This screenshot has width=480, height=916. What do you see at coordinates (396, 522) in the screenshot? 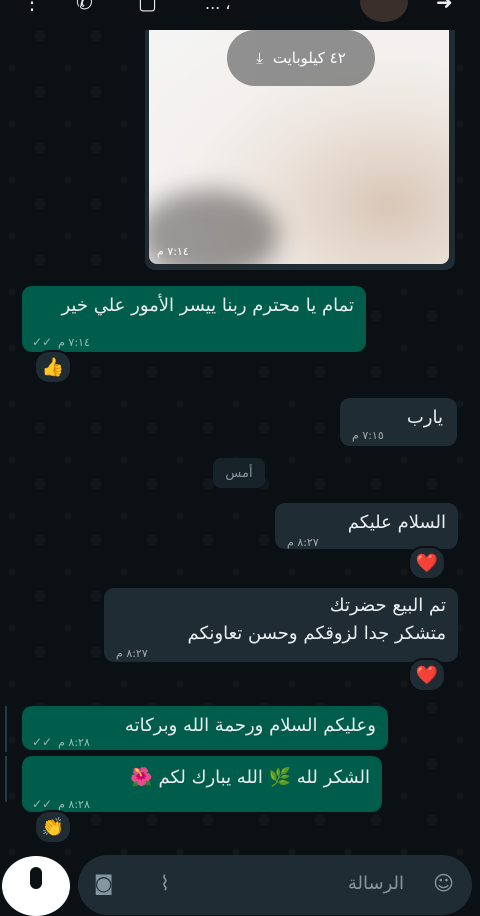
I see `message-text: السلام عليكم` at bounding box center [396, 522].